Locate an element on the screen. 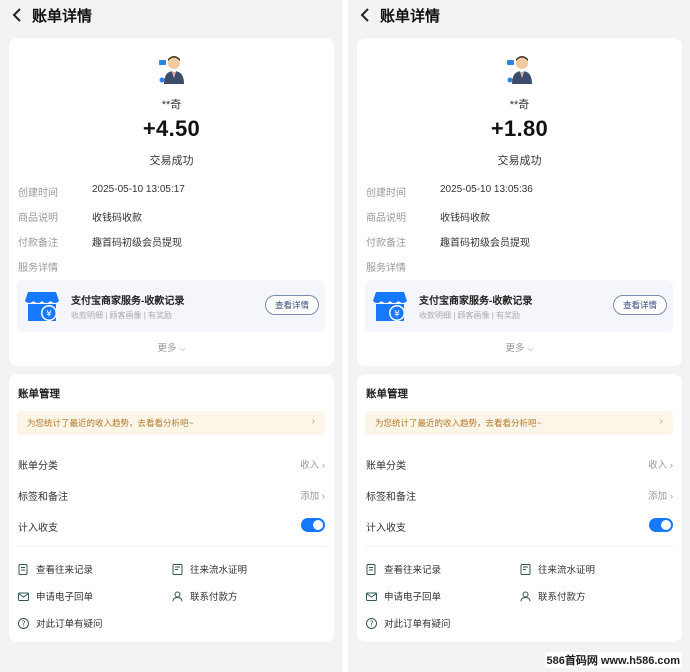 The image size is (690, 672). chevron-down-icon: ⌵ is located at coordinates (530, 348).